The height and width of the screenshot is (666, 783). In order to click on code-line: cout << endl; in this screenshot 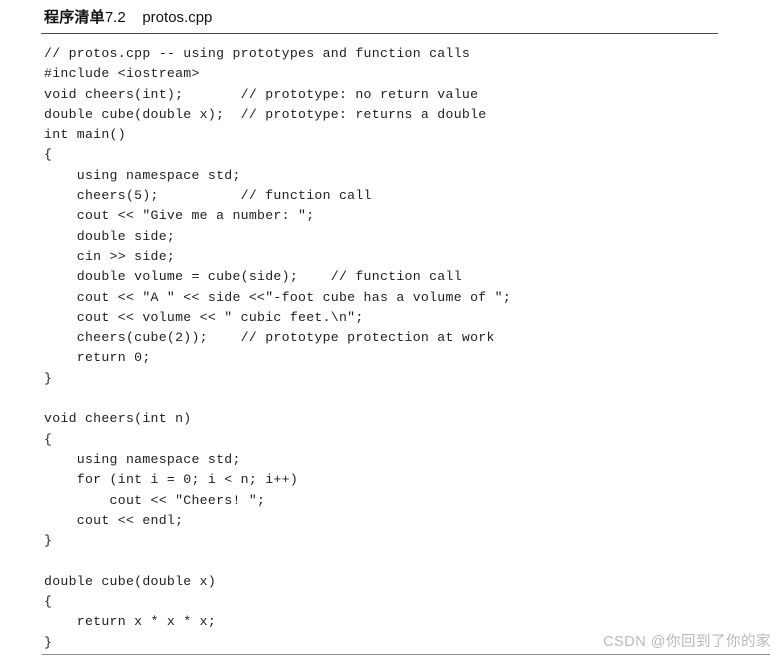, I will do `click(114, 520)`.